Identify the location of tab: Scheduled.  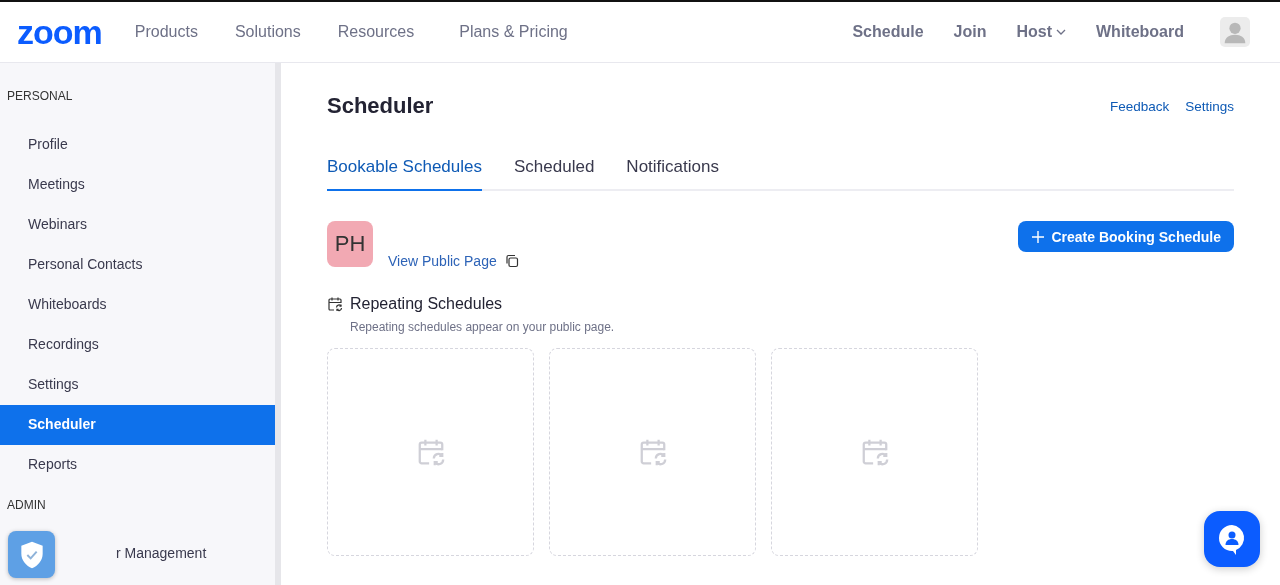
(554, 174).